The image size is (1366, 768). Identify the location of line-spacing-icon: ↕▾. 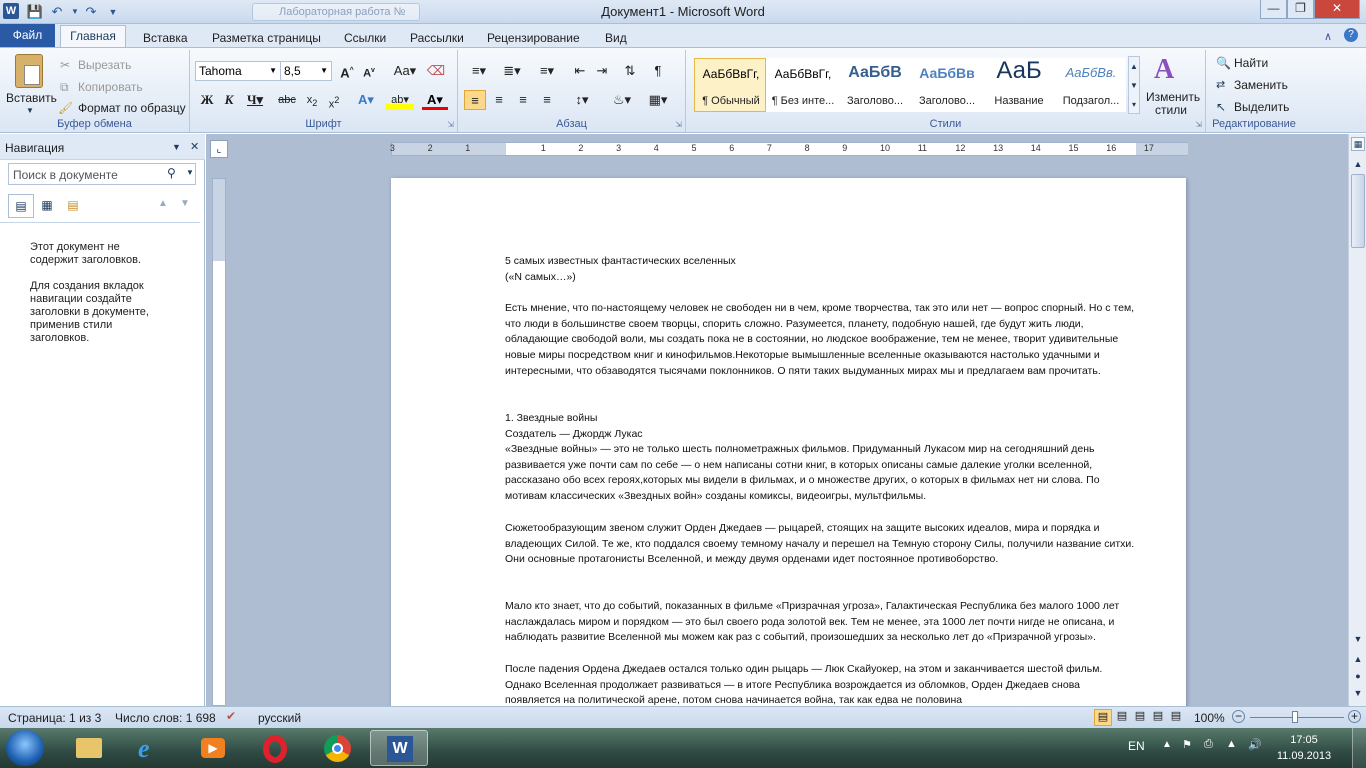
(582, 100).